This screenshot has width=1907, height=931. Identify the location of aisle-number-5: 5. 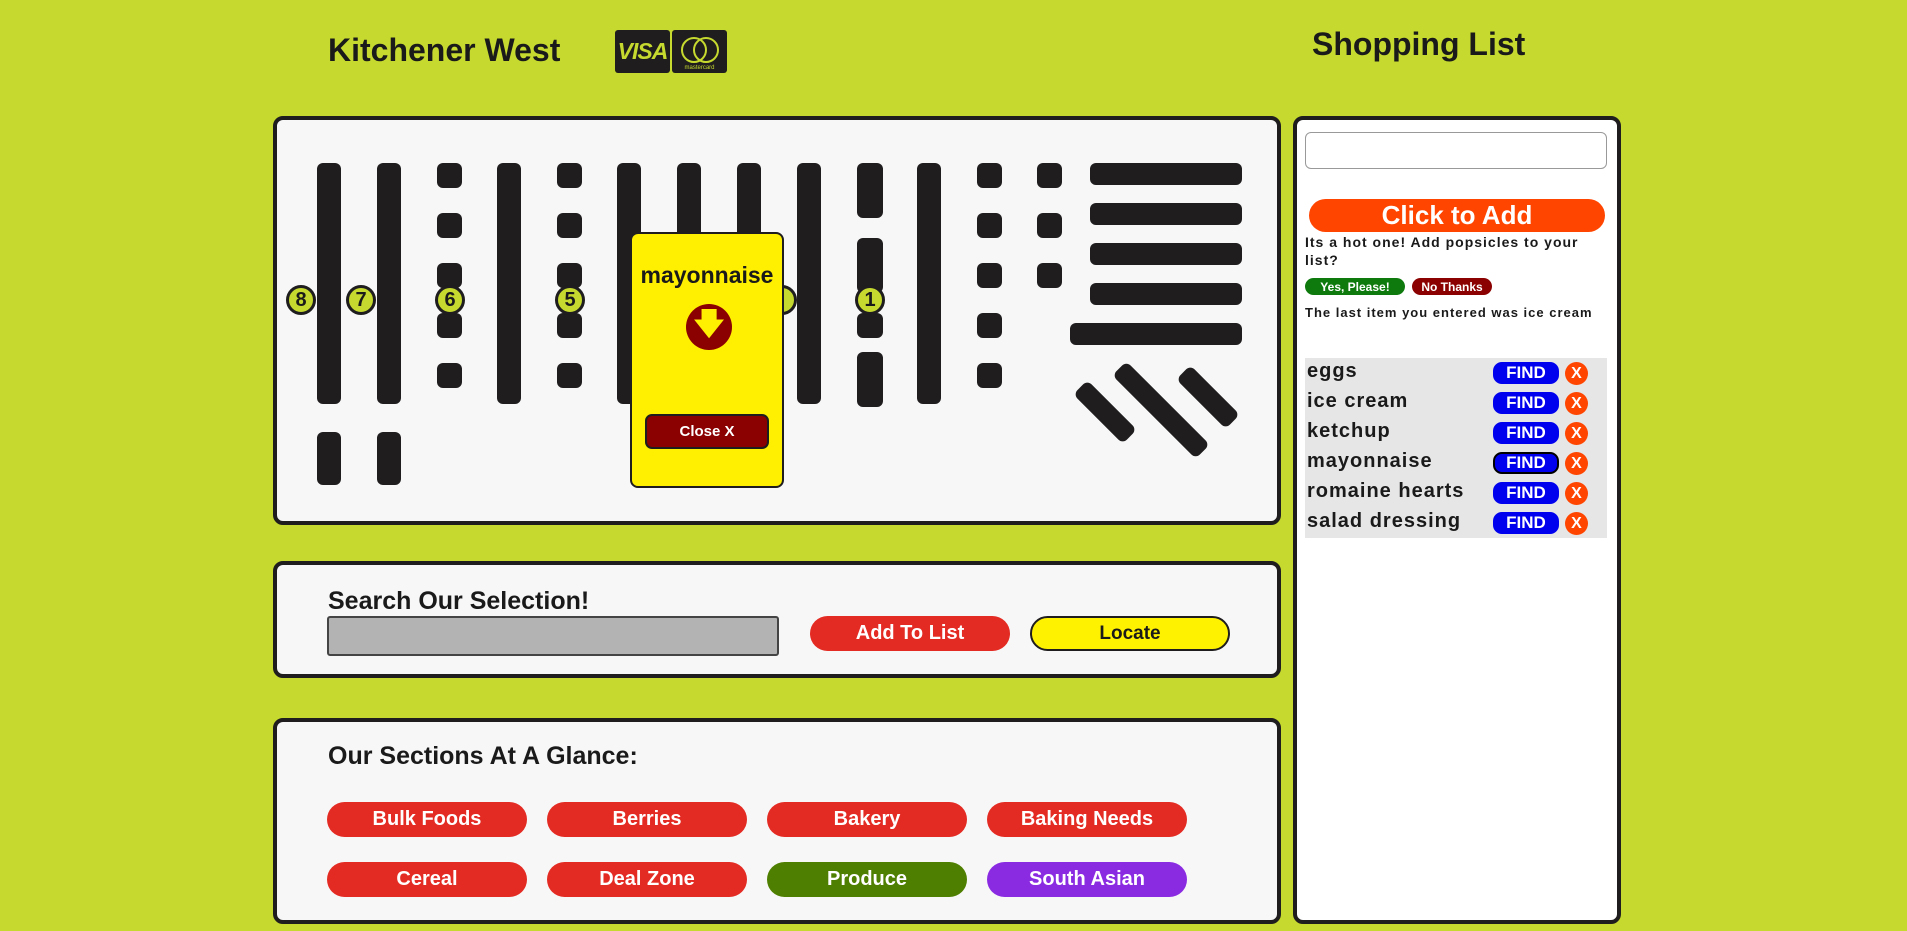
(570, 300).